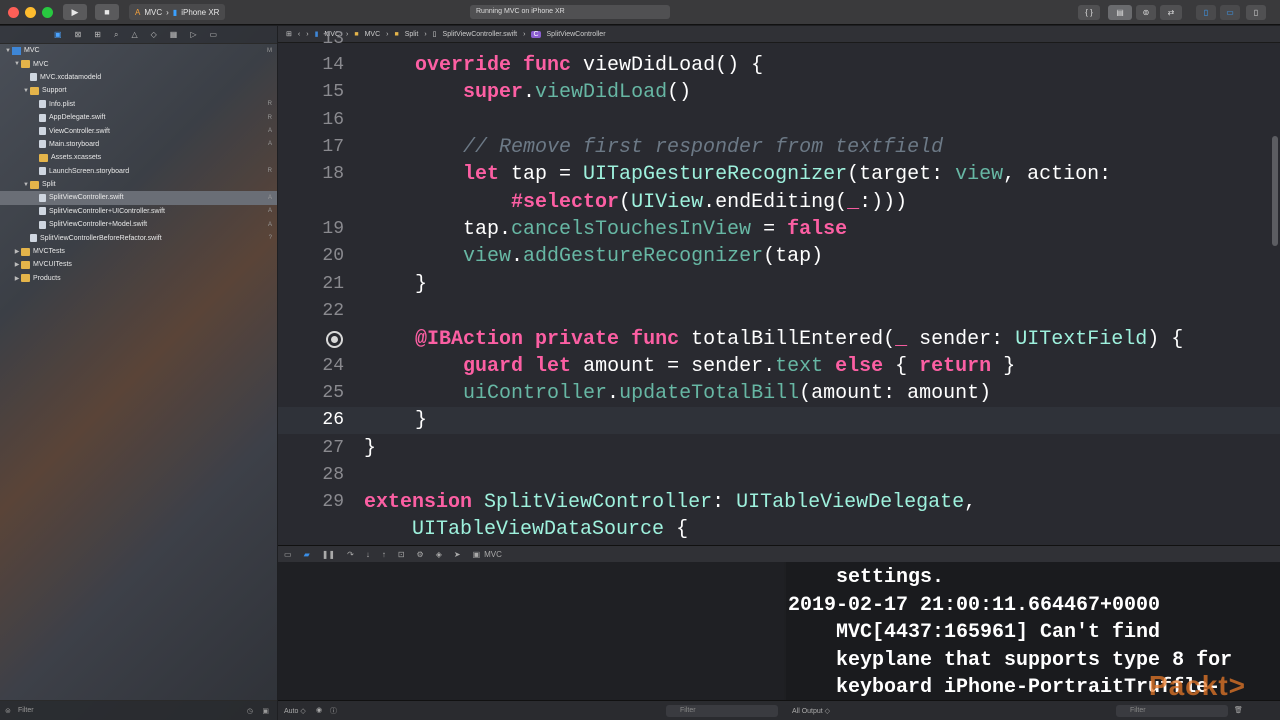  I want to click on step-into-icon: ↓, so click(368, 554).